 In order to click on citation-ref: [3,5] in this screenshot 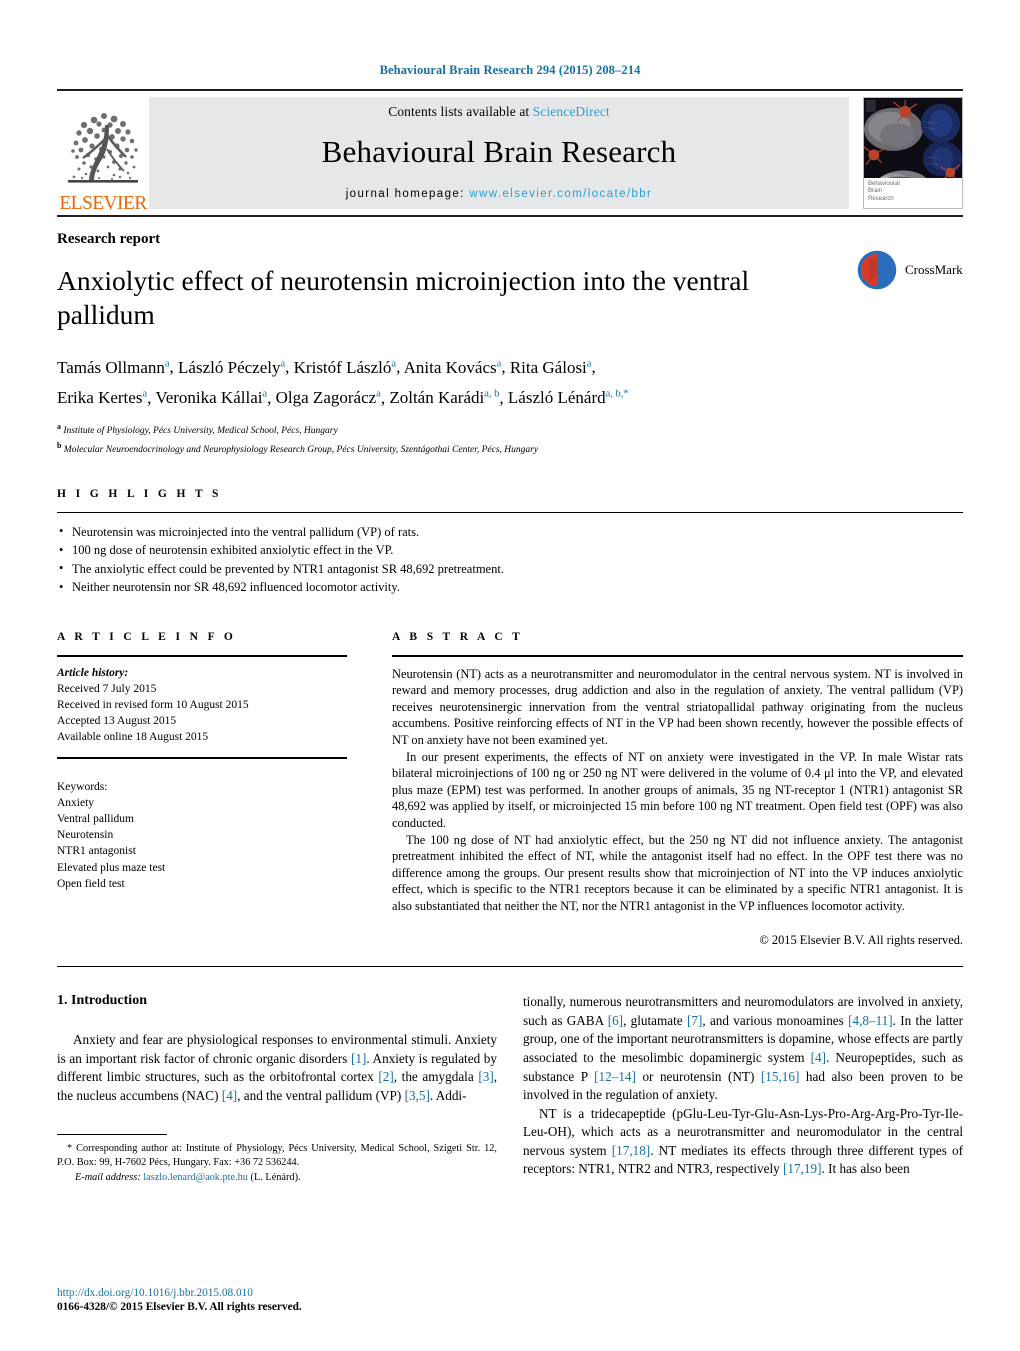, I will do `click(417, 1095)`.